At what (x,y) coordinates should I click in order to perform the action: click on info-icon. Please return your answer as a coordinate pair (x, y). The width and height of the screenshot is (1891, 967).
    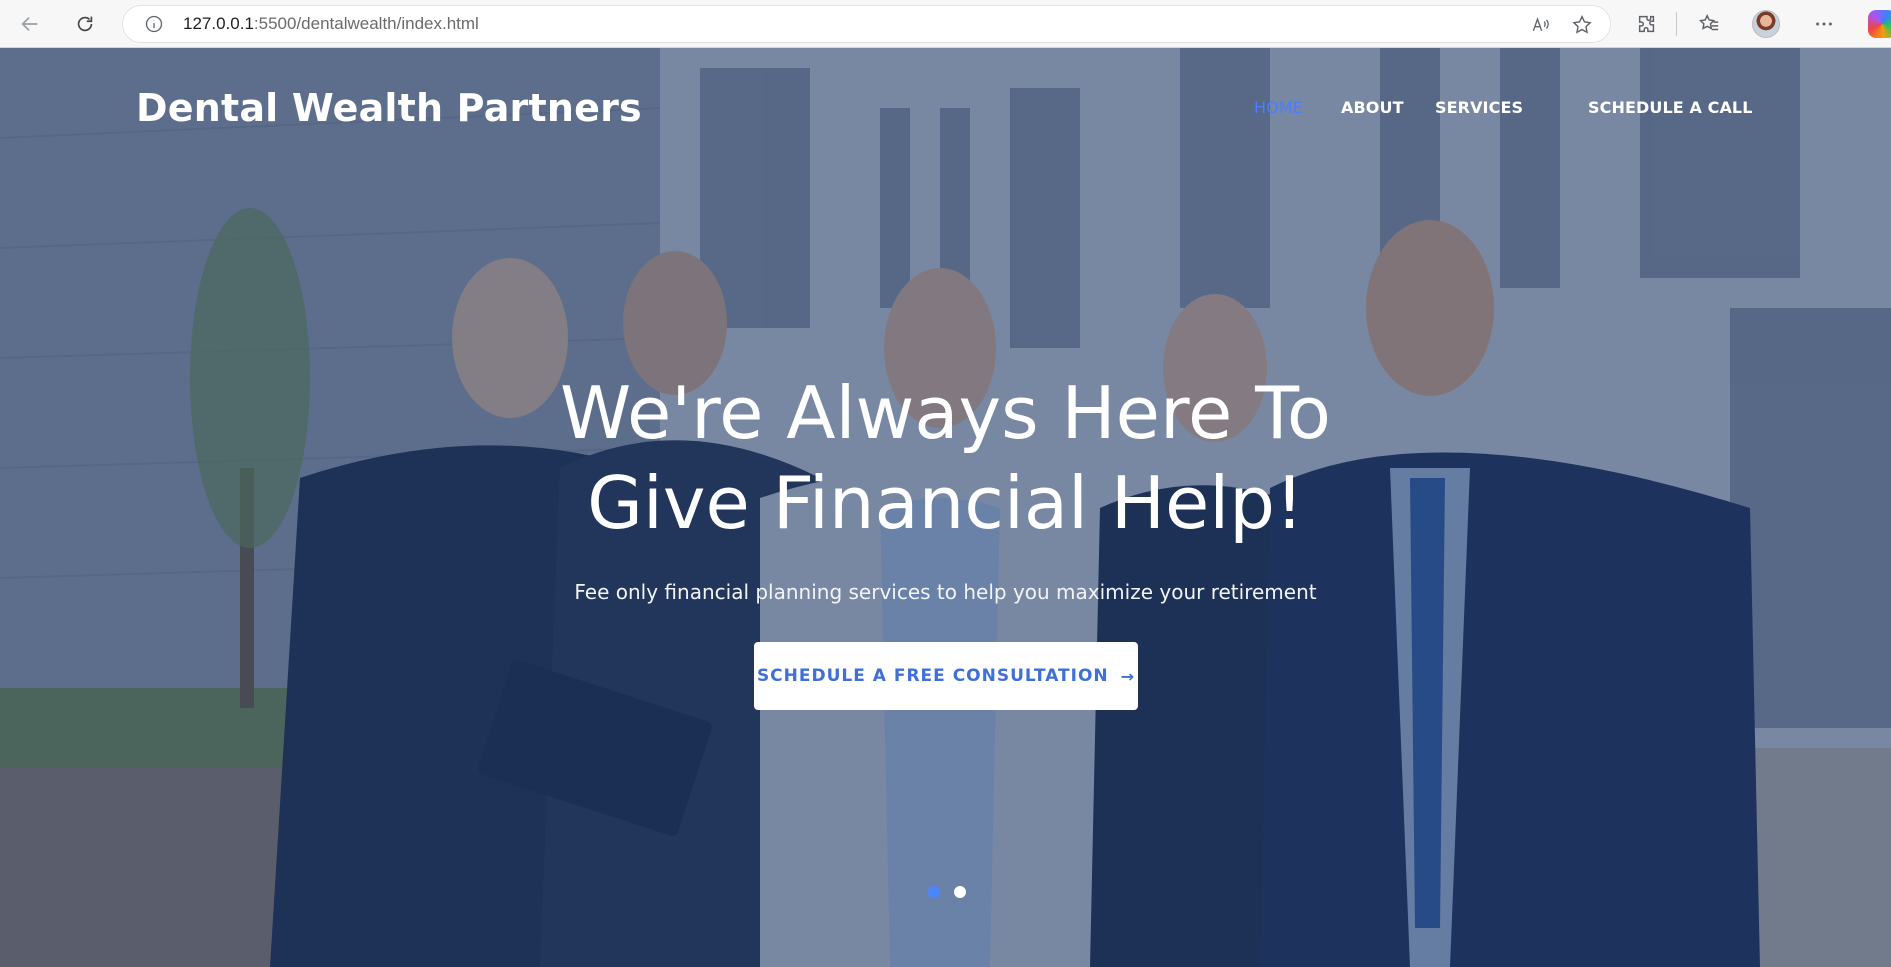
    Looking at the image, I should click on (154, 24).